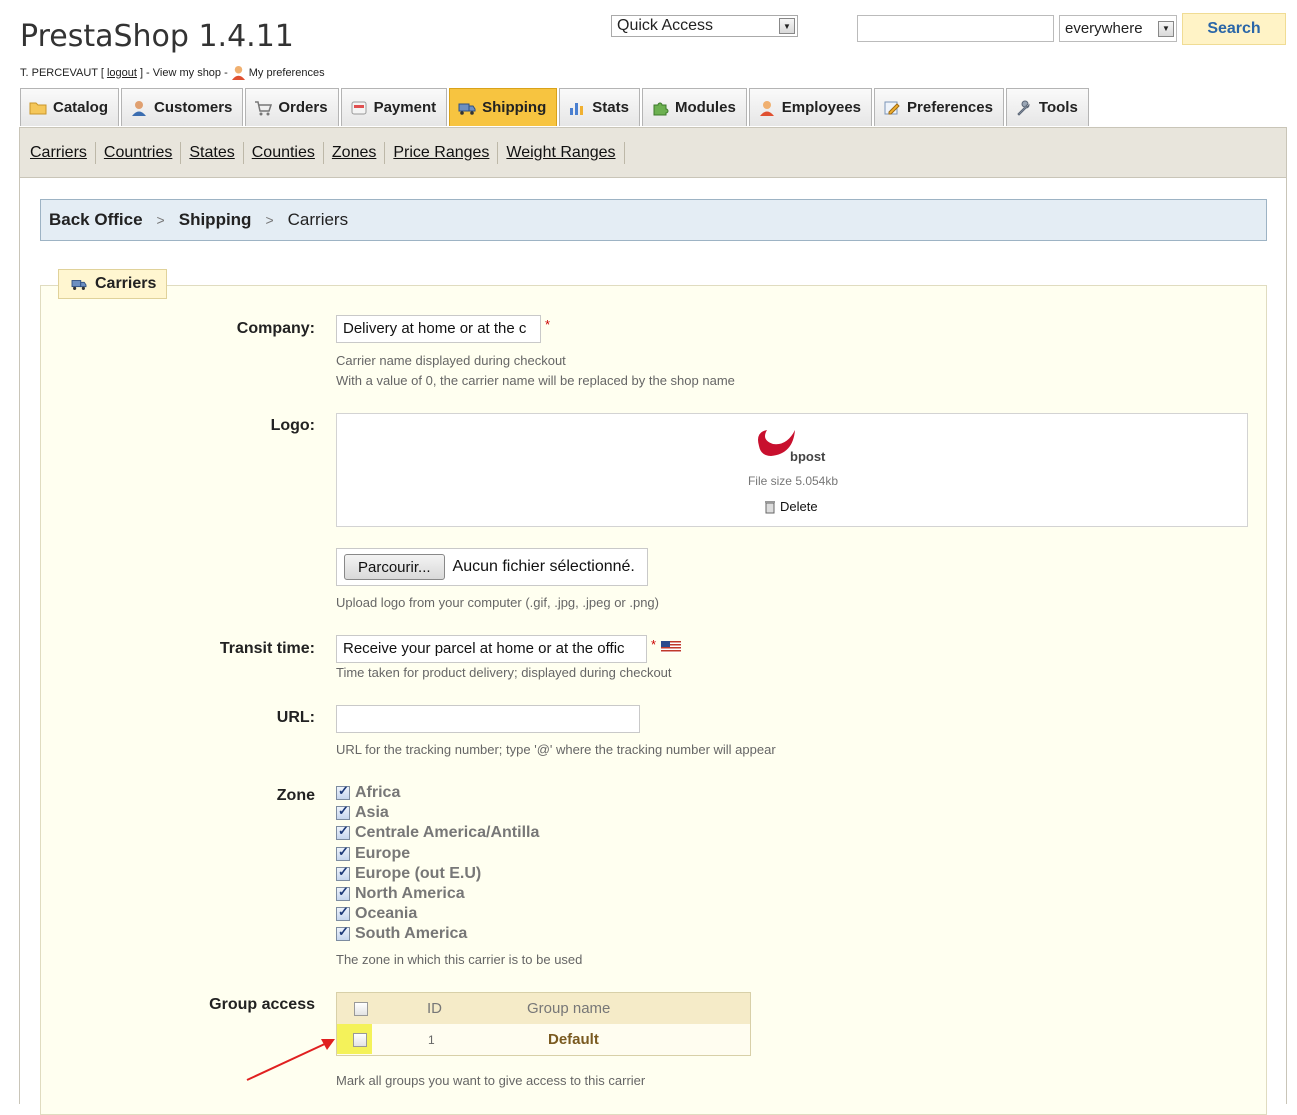  Describe the element at coordinates (438, 329) in the screenshot. I see `company-input: Delivery at home or at the c` at that location.